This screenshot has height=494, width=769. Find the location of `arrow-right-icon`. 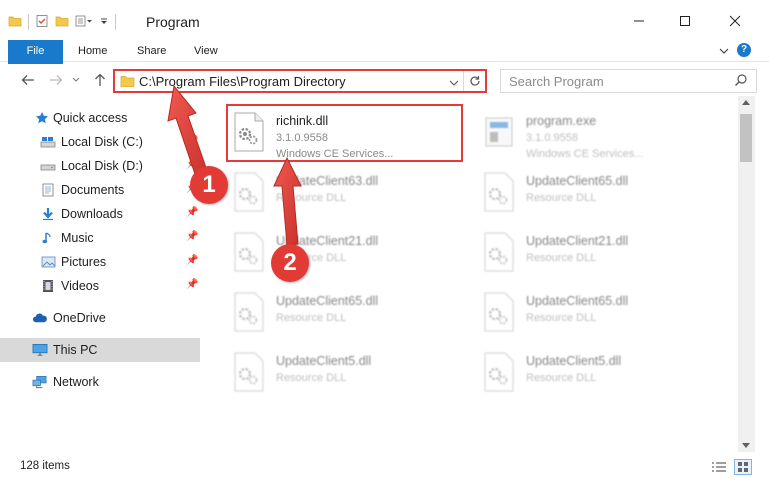

arrow-right-icon is located at coordinates (56, 80).